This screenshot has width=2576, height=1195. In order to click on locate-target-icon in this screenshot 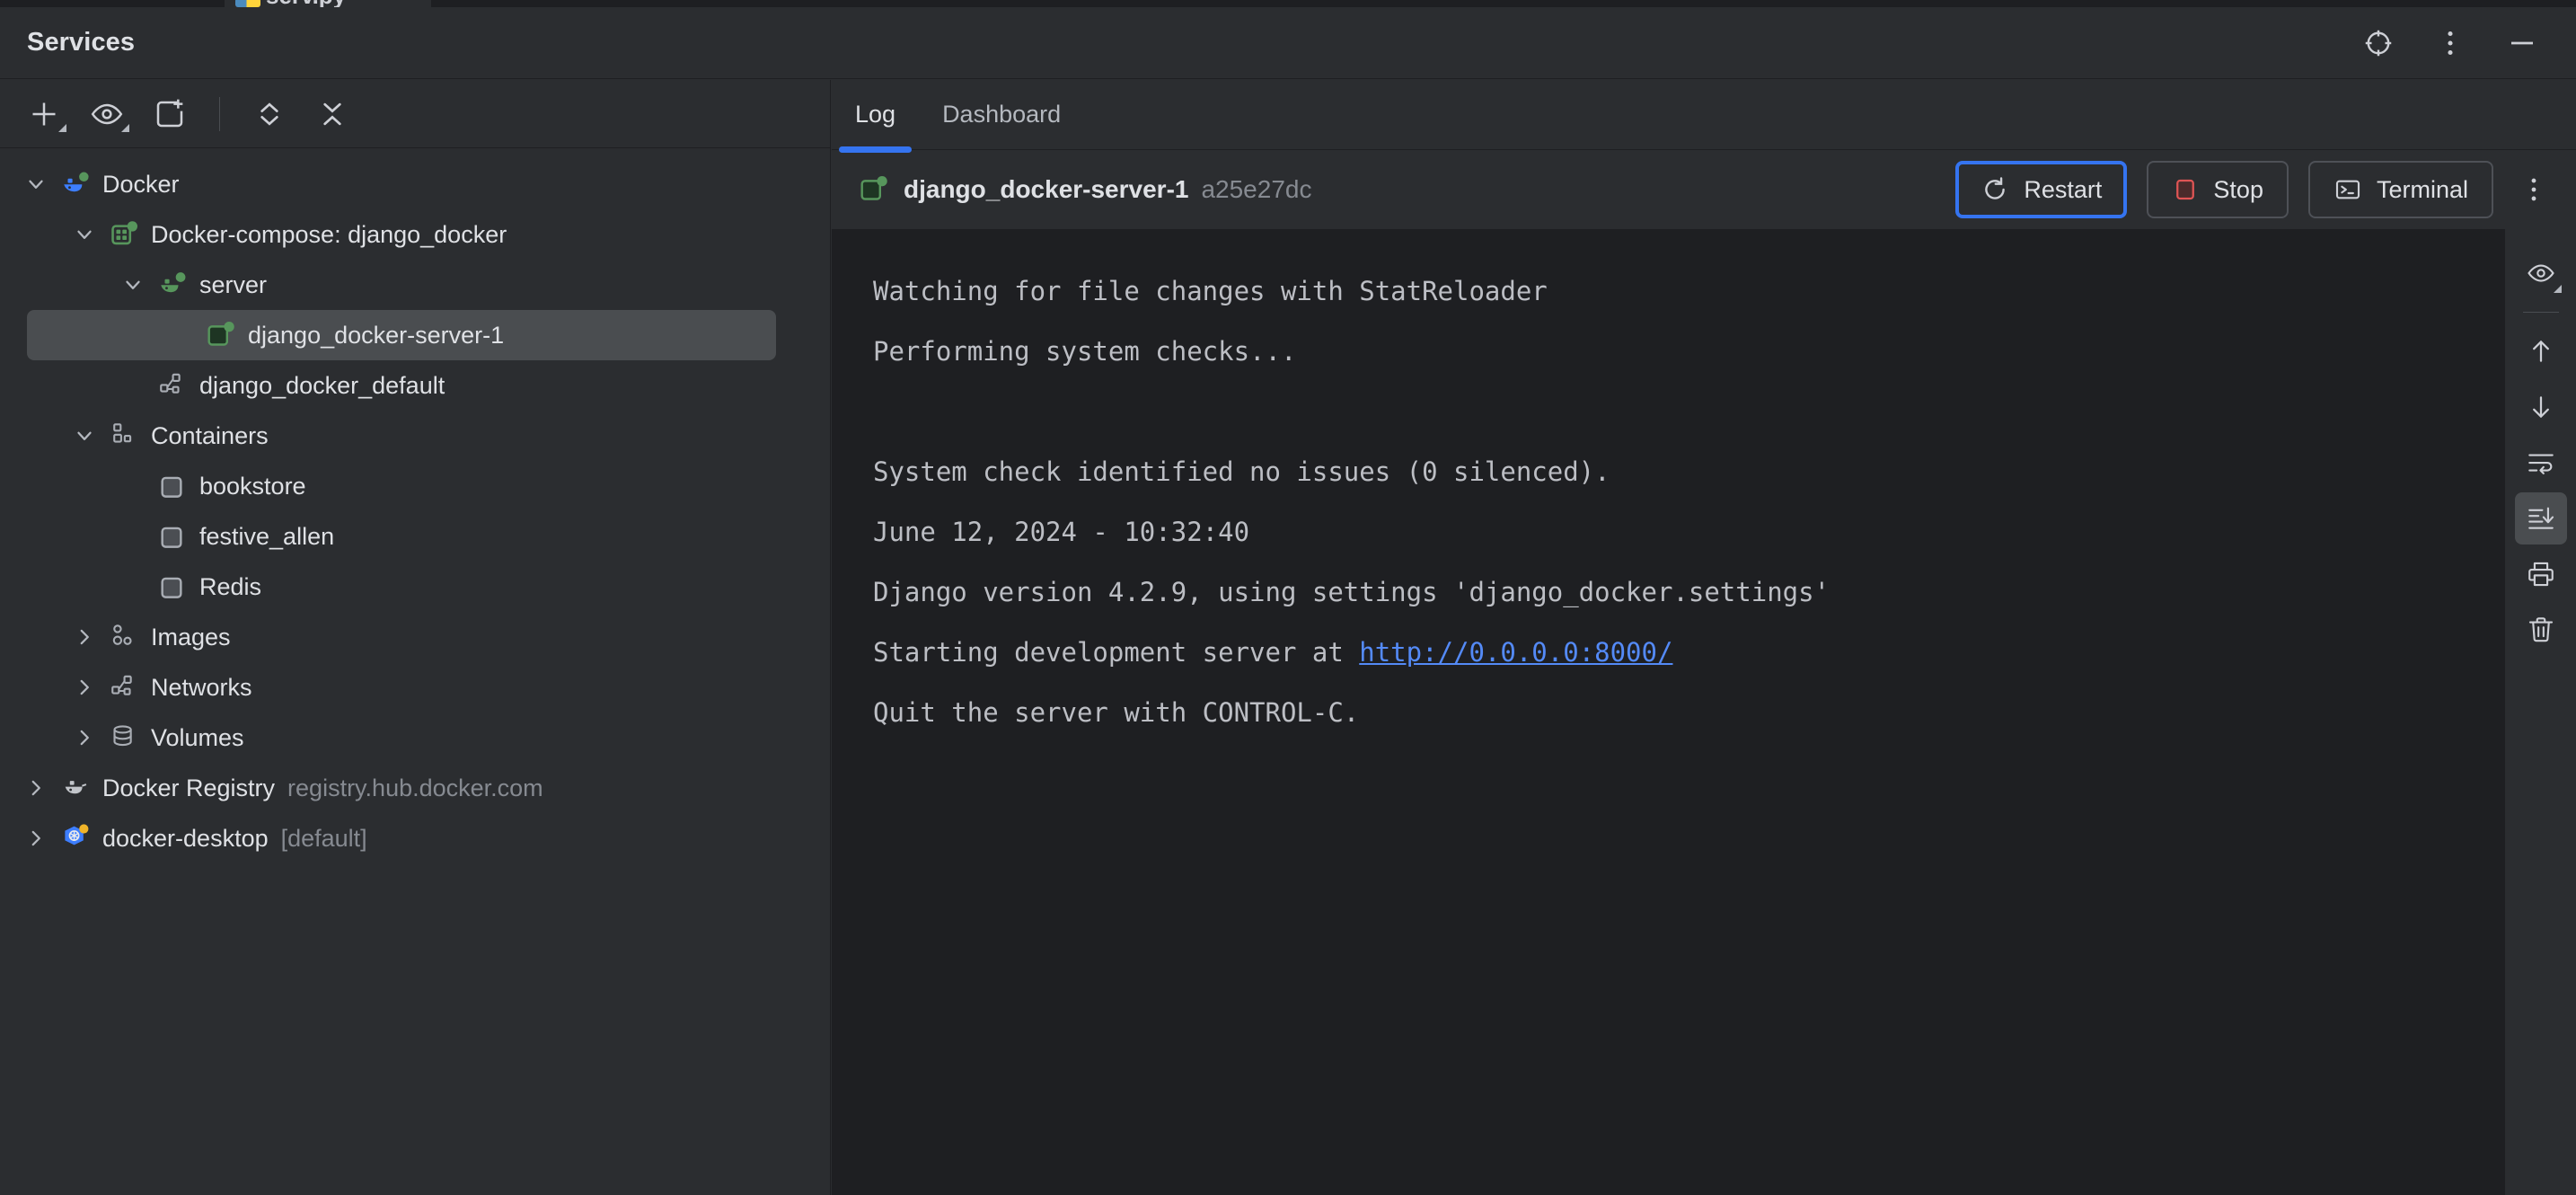, I will do `click(2378, 43)`.